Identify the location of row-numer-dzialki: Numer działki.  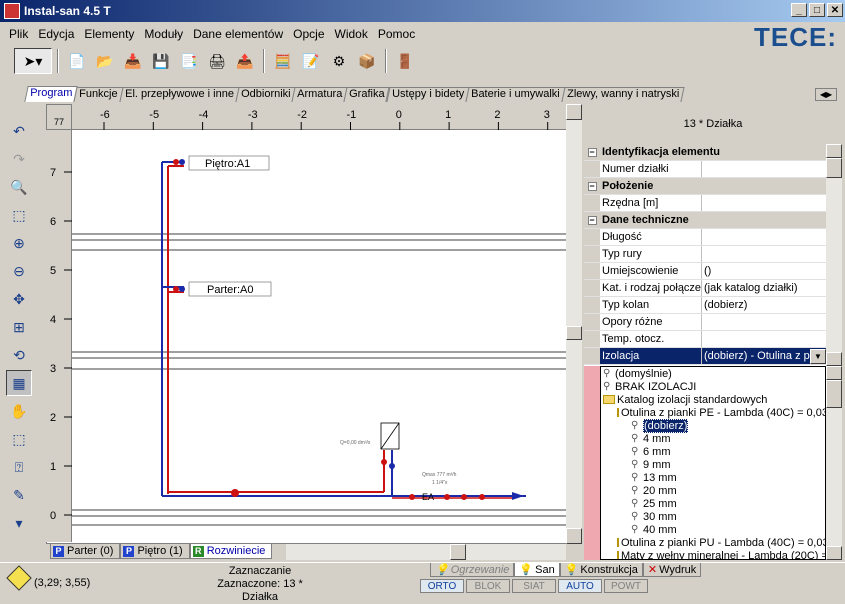
(705, 169).